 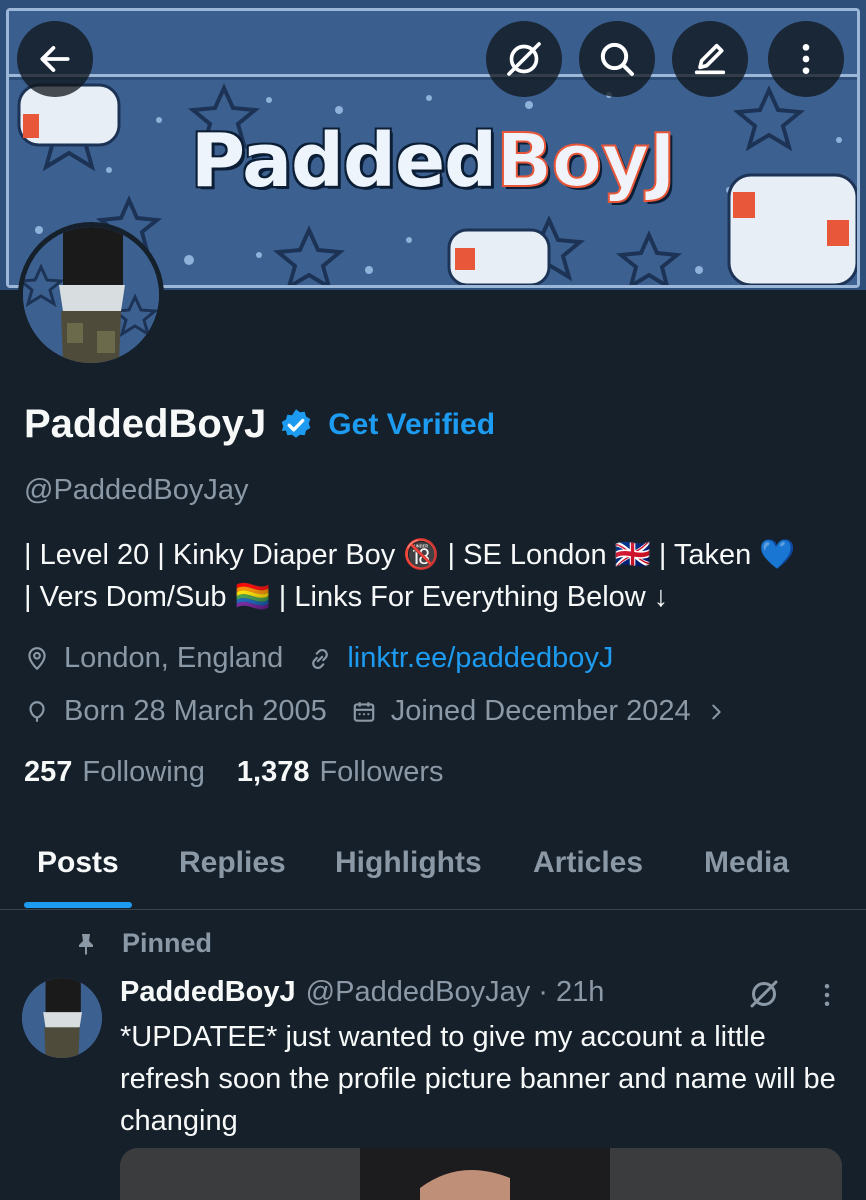 I want to click on profile-meta-row-2: Born 28 March 2005 Joined December 2024, so click(x=387, y=711).